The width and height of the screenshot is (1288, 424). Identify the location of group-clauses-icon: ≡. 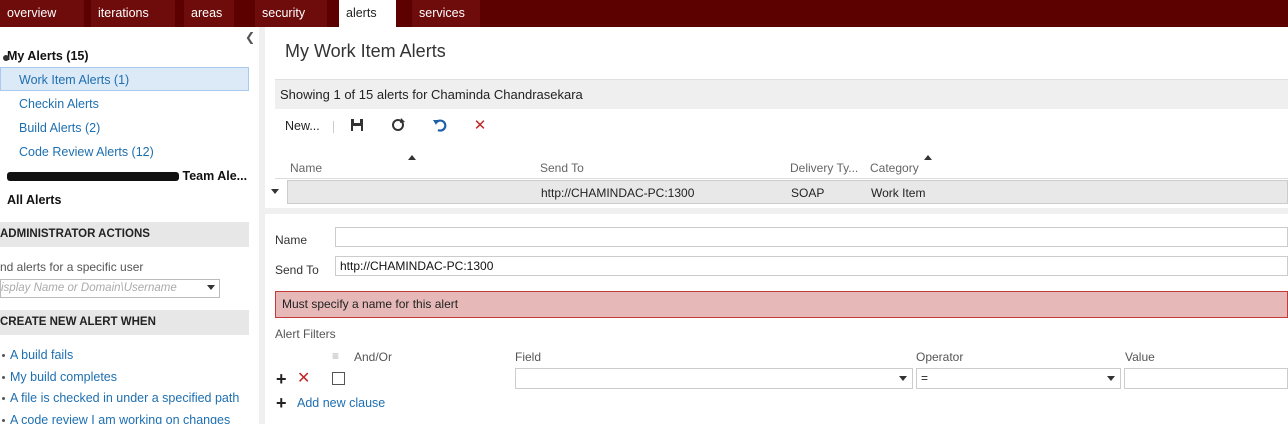
(335, 356).